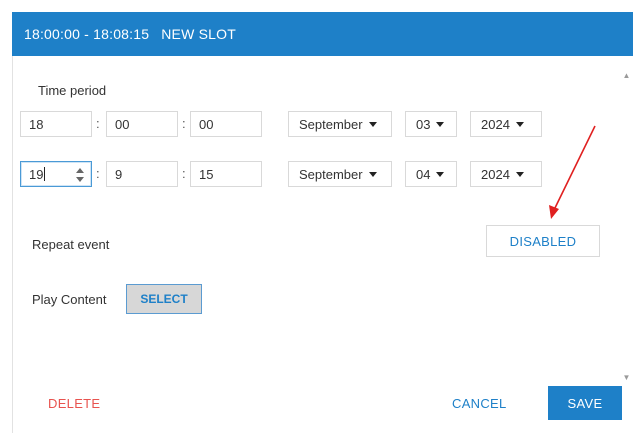 This screenshot has width=633, height=433. What do you see at coordinates (331, 124) in the screenshot?
I see `start-month-value: September` at bounding box center [331, 124].